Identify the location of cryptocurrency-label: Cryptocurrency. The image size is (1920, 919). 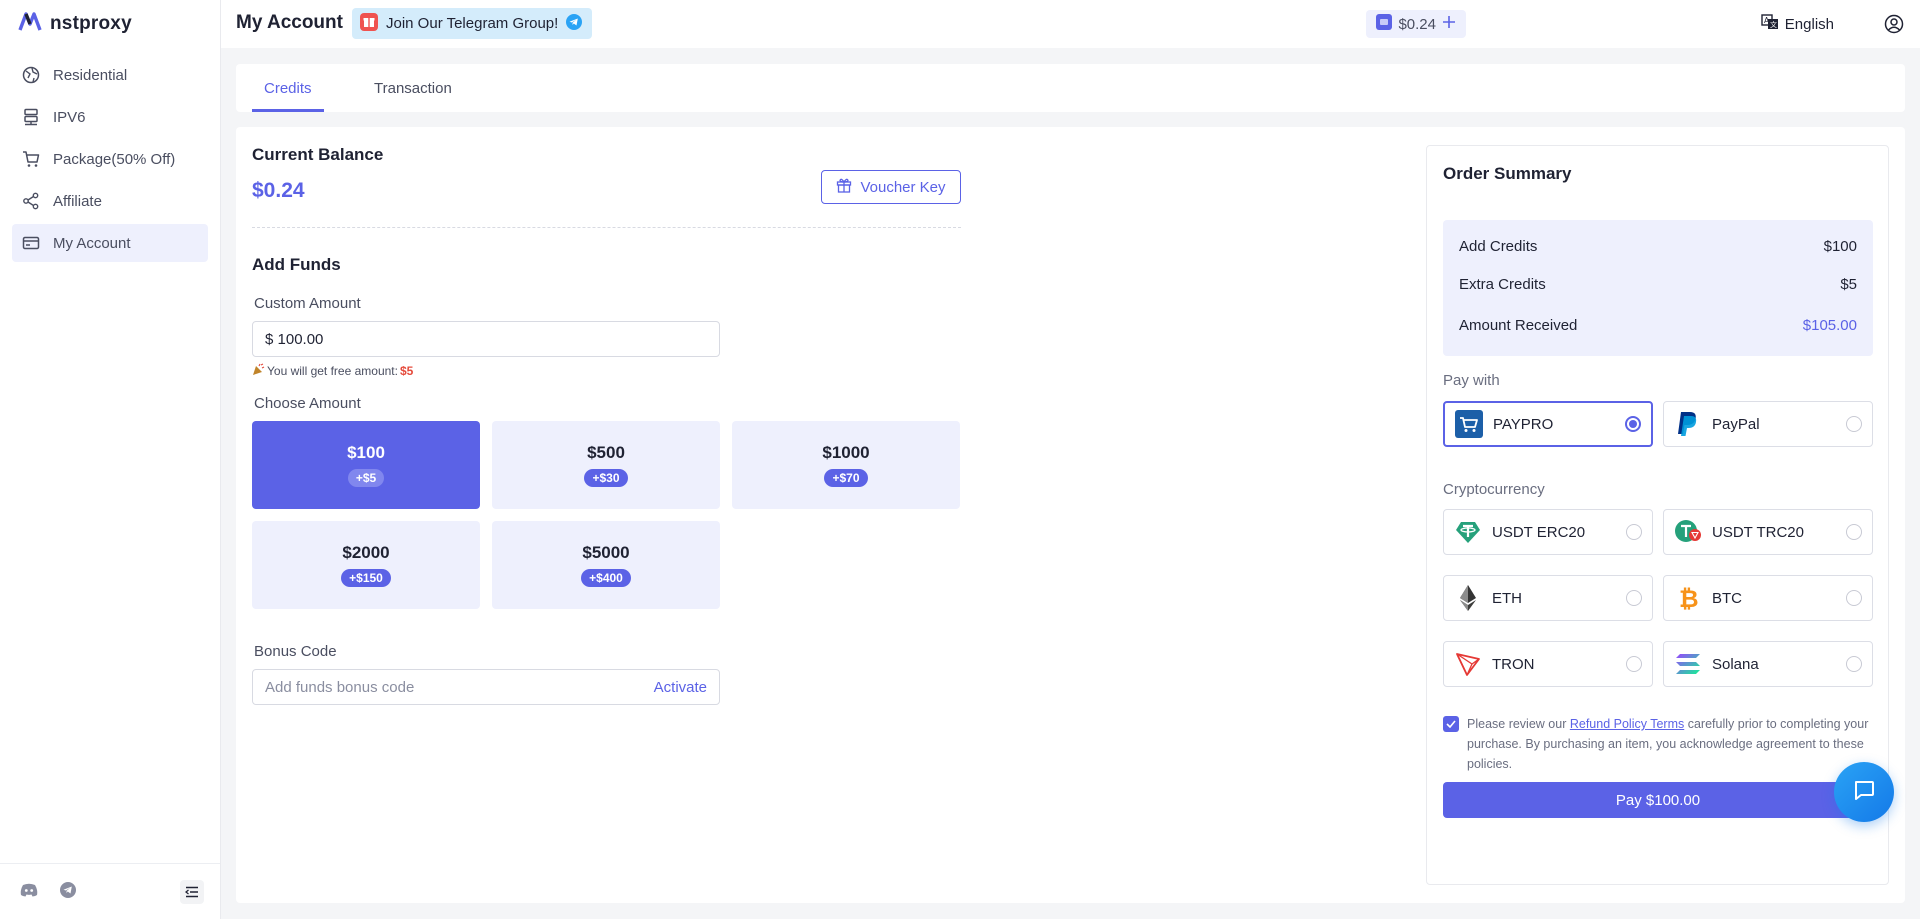
(1494, 489).